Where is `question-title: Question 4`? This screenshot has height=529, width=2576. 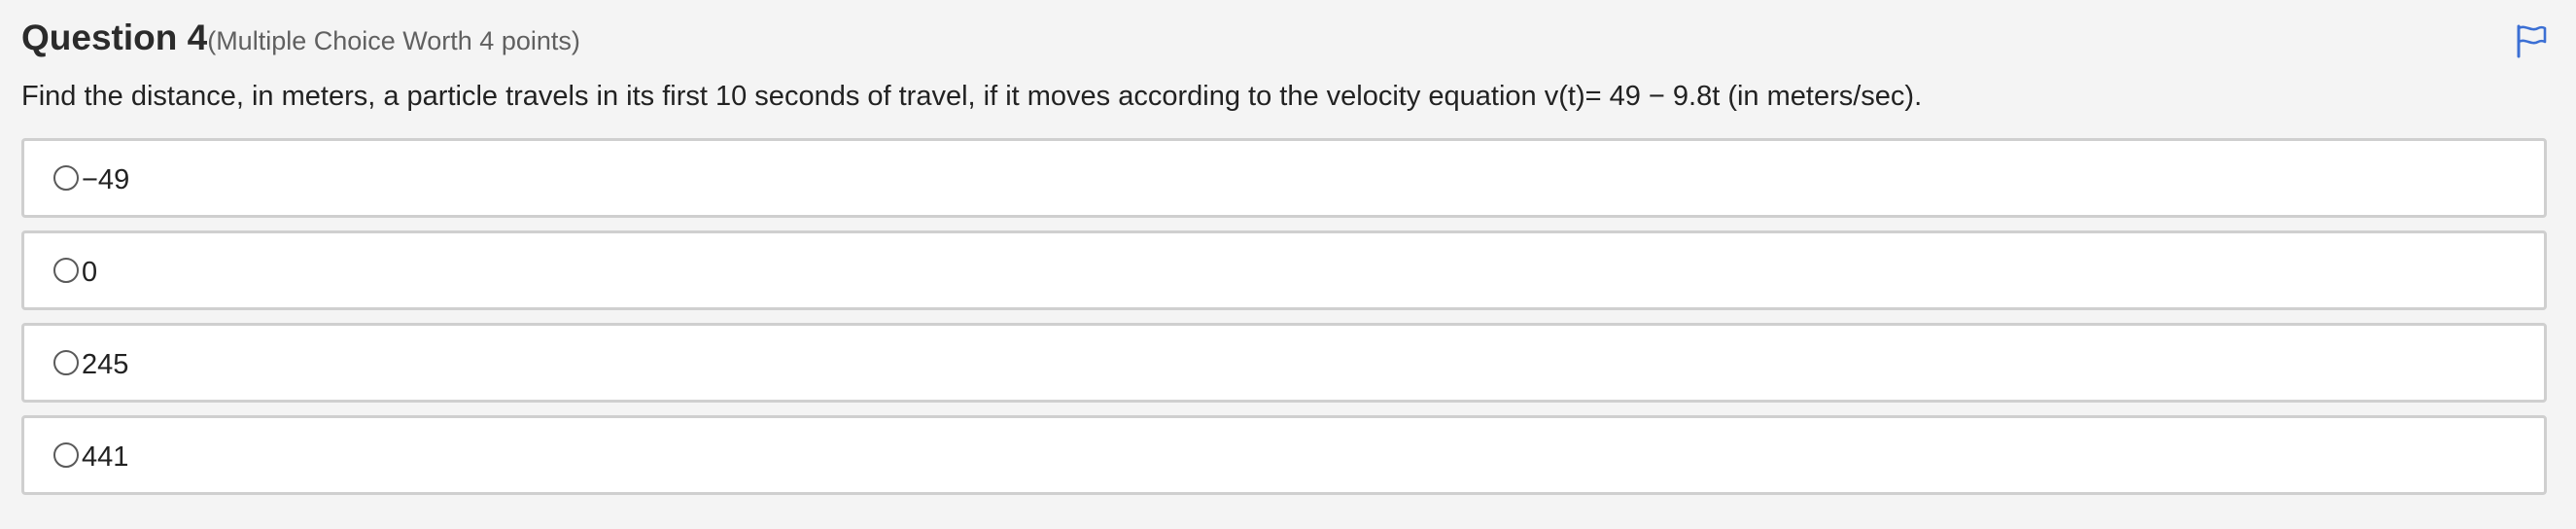 question-title: Question 4 is located at coordinates (114, 37).